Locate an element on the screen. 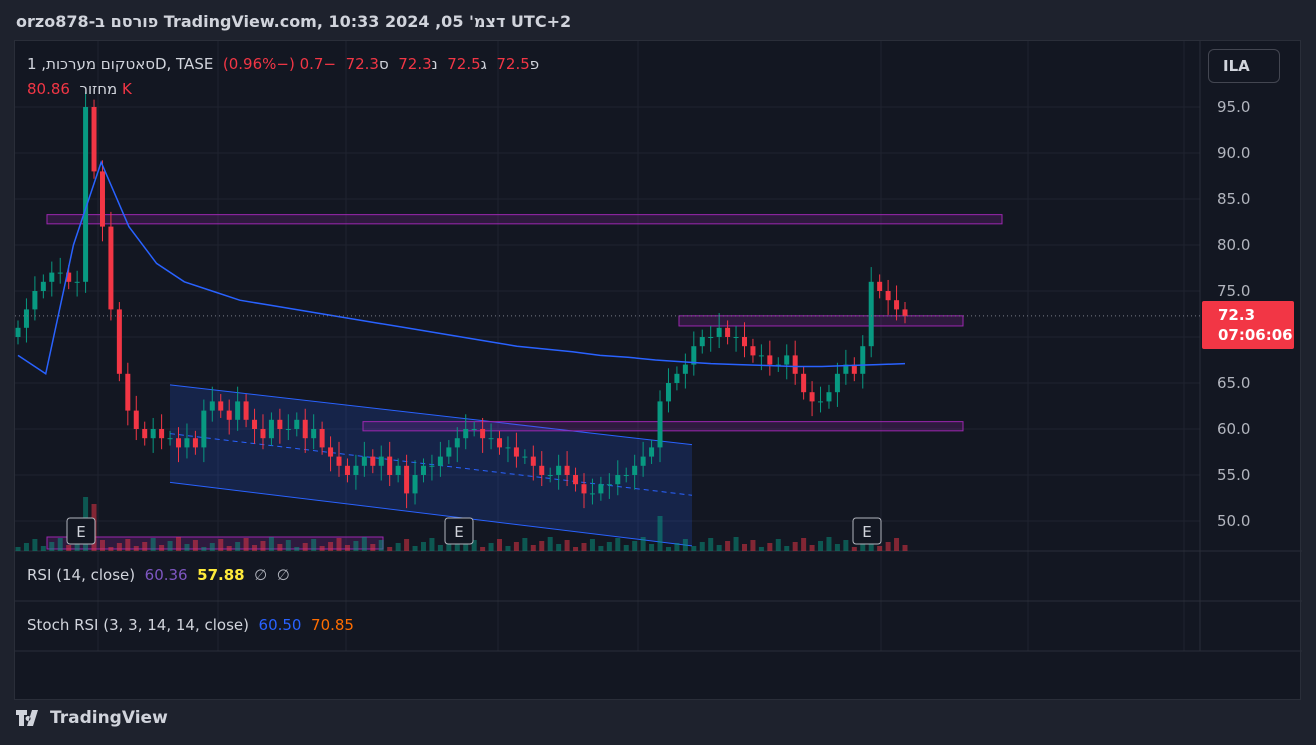 The width and height of the screenshot is (1316, 745). stoch-d-value: 70.85 is located at coordinates (332, 625).